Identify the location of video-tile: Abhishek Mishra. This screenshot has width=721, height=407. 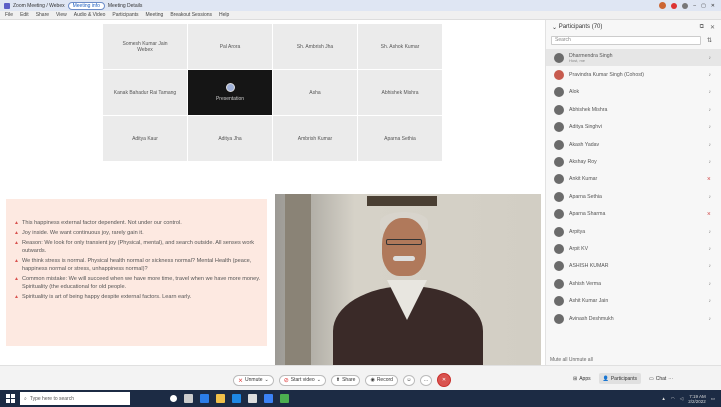
(400, 92).